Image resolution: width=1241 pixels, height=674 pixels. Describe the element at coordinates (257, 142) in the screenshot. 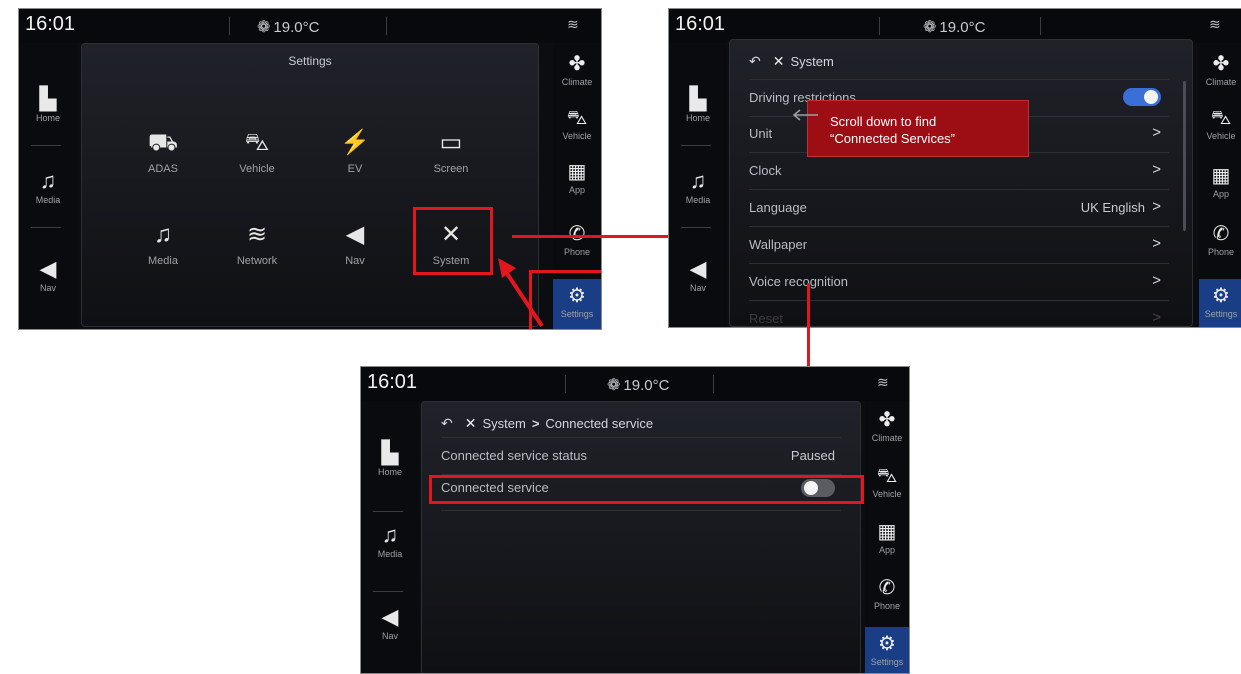

I see `vehicle-settings-icon: ⛍` at that location.